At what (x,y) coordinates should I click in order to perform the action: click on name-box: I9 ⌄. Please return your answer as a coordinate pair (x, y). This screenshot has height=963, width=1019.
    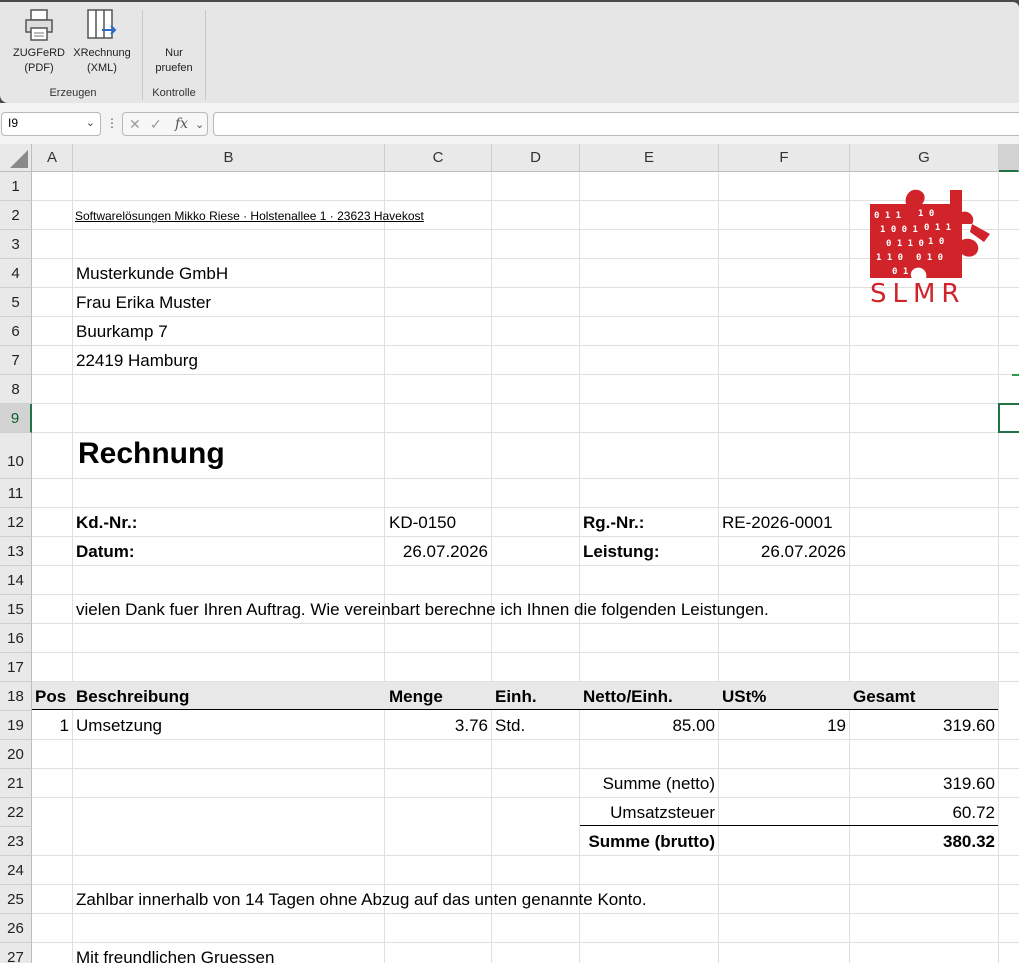
    Looking at the image, I should click on (51, 124).